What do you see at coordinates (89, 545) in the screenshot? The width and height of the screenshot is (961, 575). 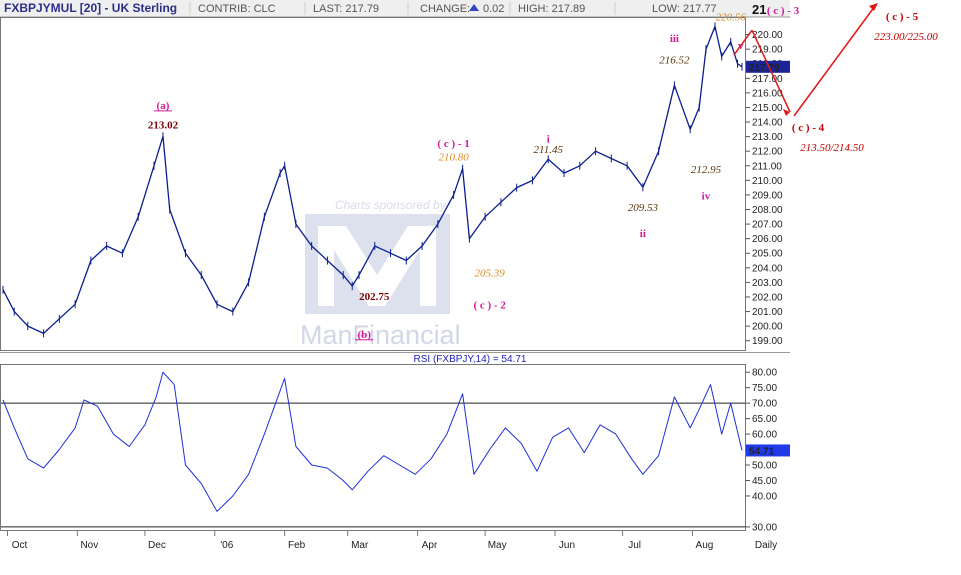 I see `time-tick-label: Nov` at bounding box center [89, 545].